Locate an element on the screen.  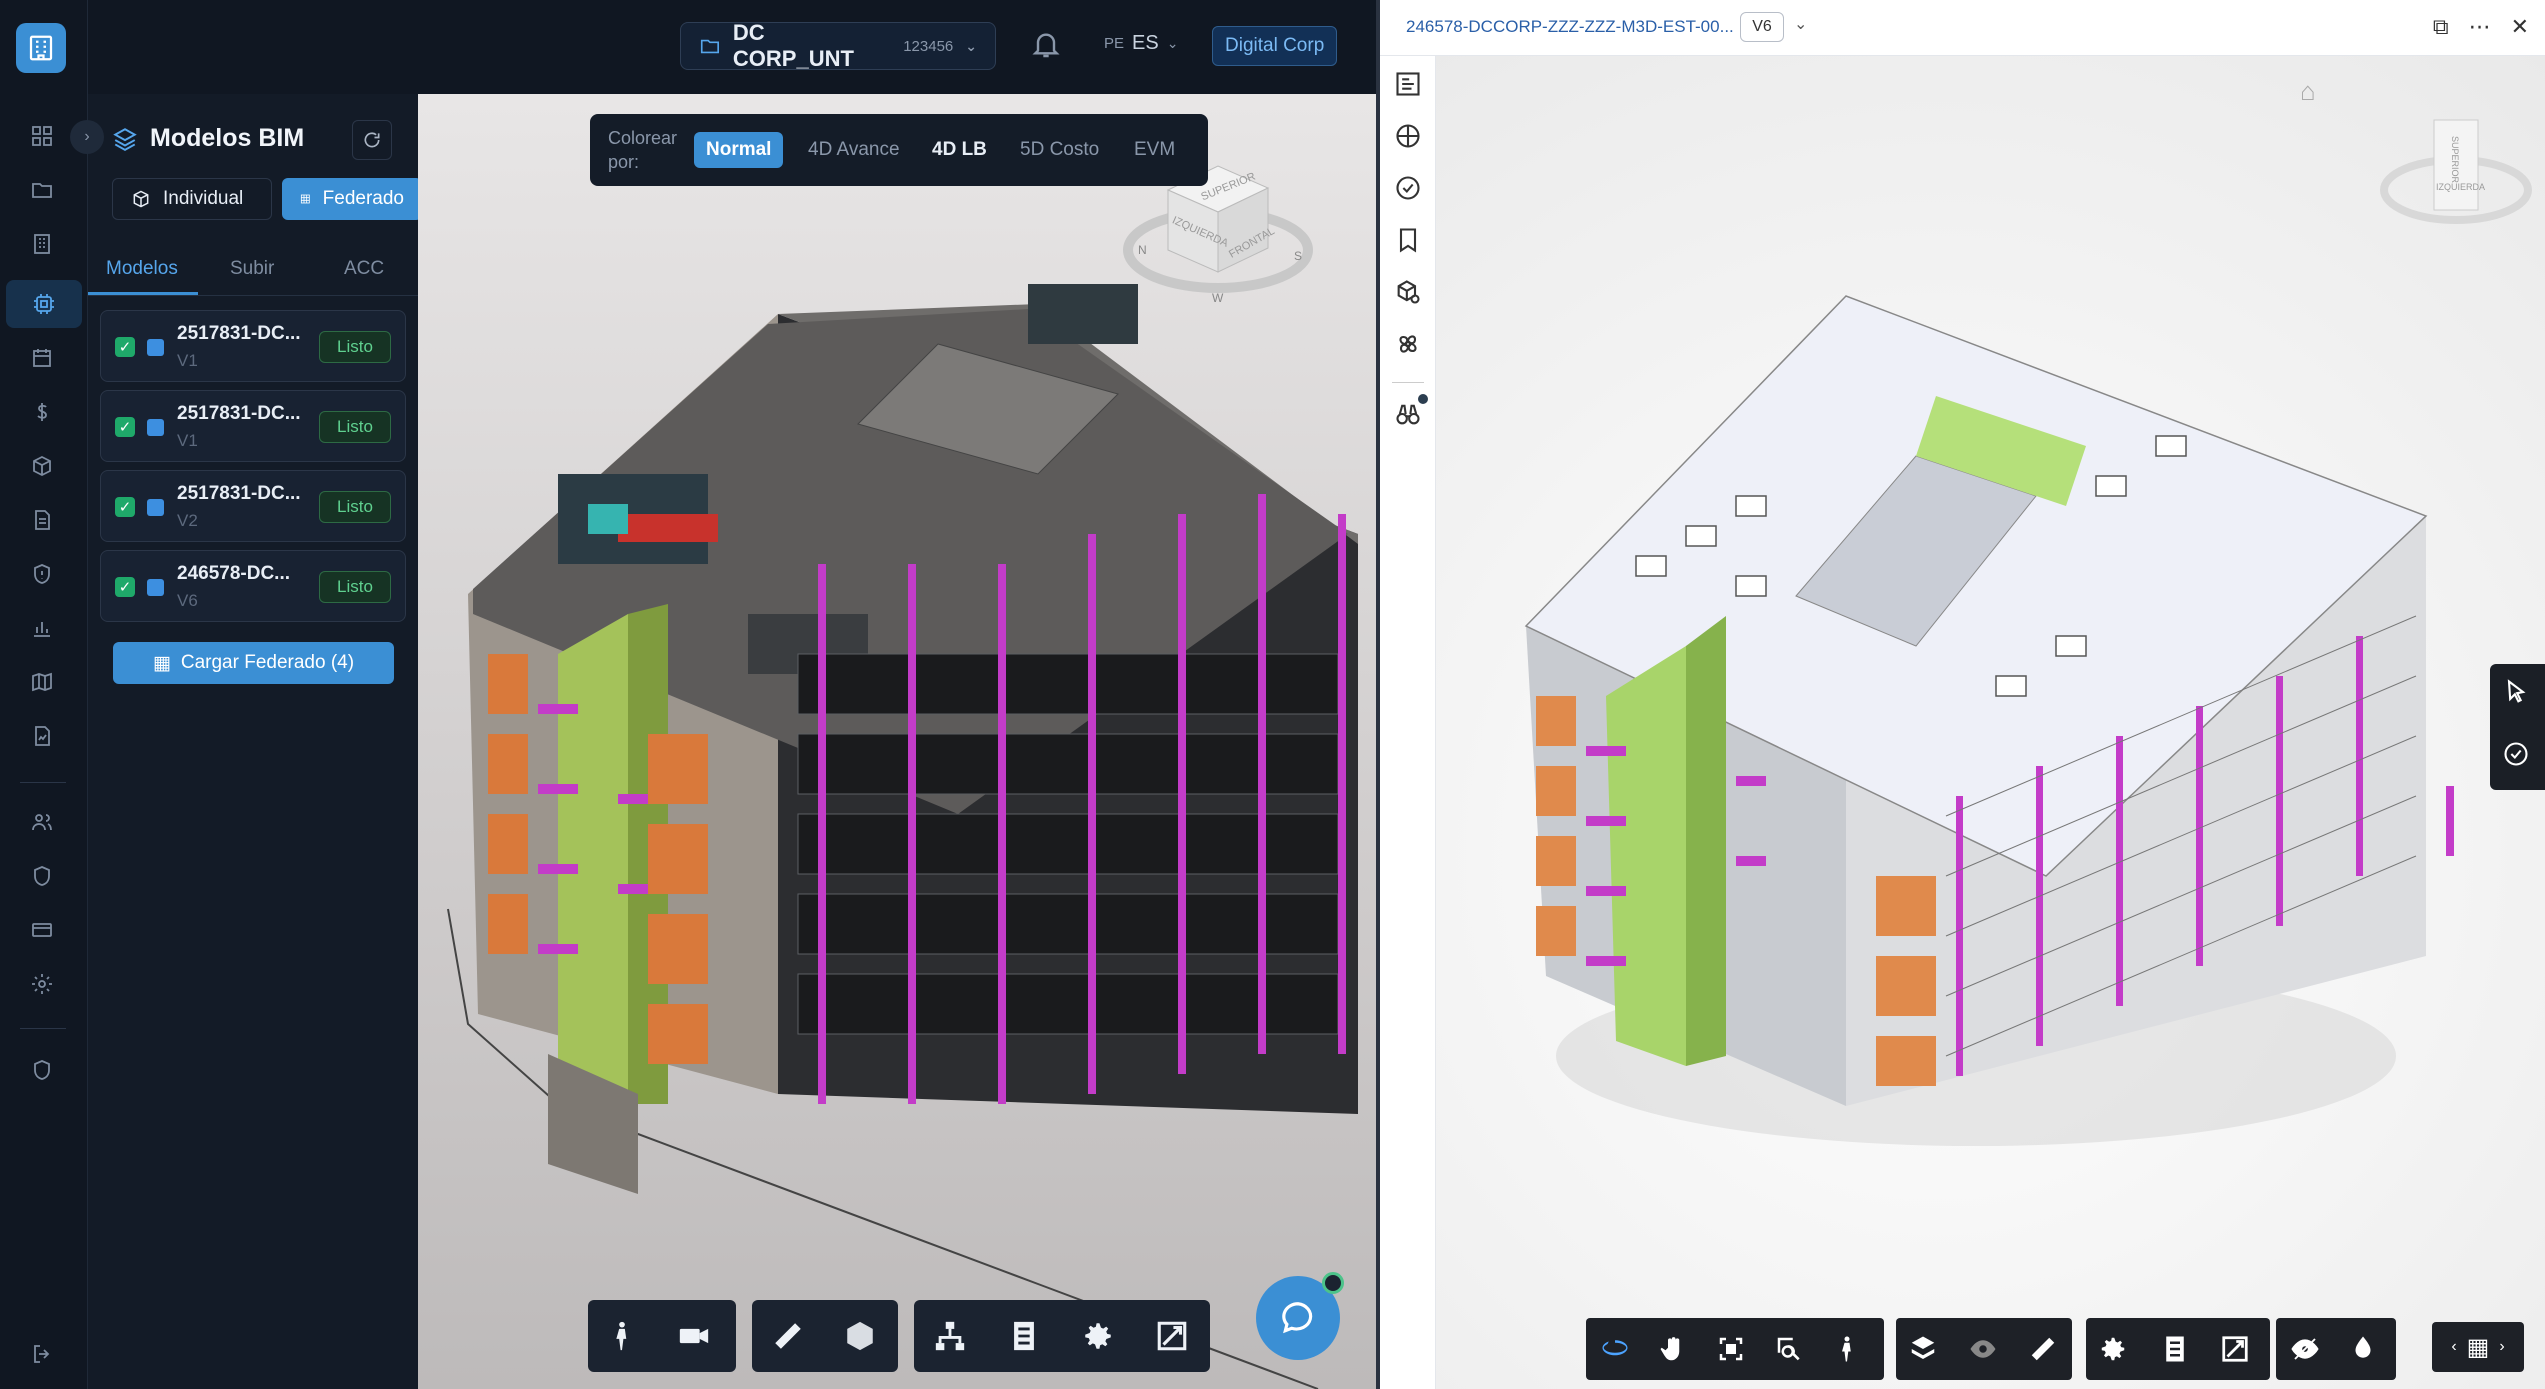
project-selector: DC CORP_UNT 123456 ⌄ is located at coordinates (838, 45).